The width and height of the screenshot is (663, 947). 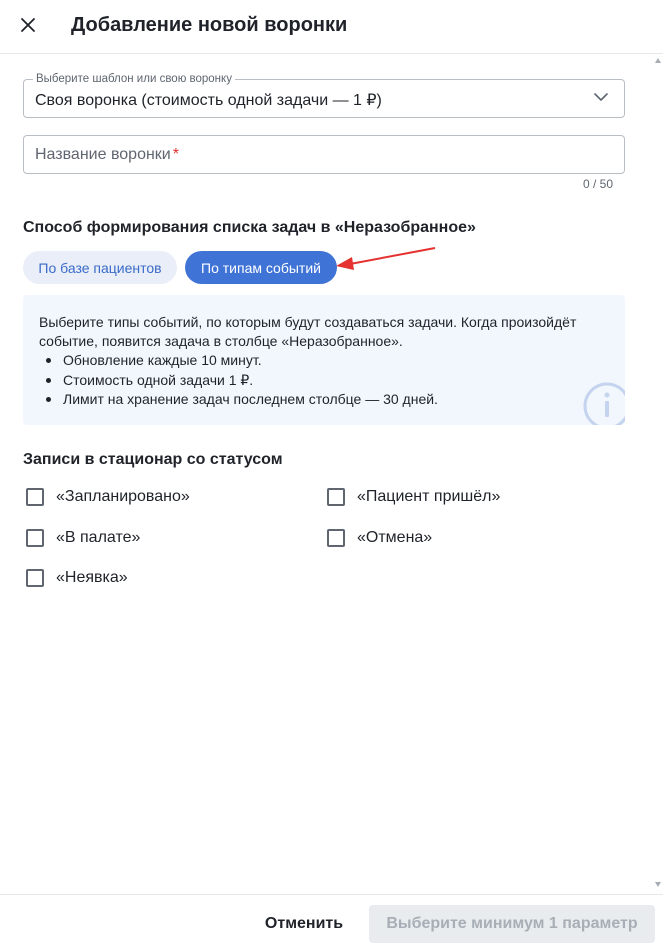 What do you see at coordinates (92, 577) in the screenshot?
I see `checkbox-label: «Неявка»` at bounding box center [92, 577].